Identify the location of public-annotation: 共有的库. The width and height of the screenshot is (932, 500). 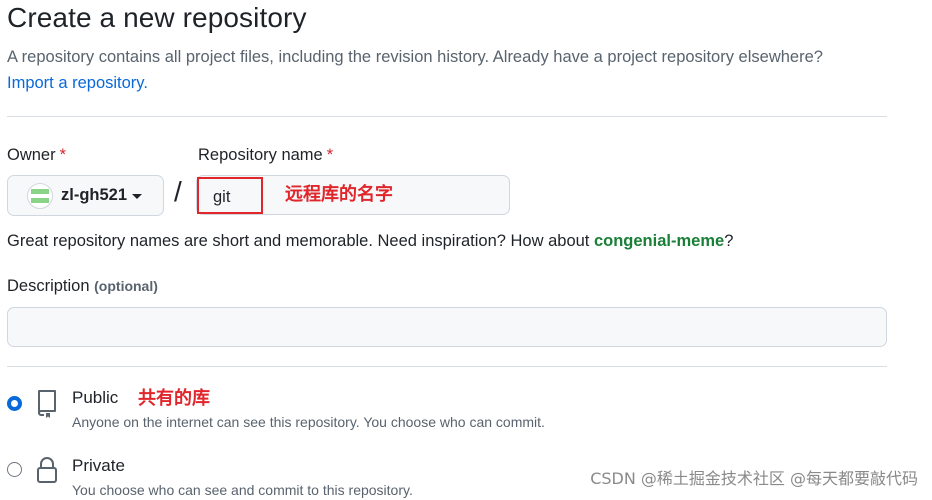
(174, 398).